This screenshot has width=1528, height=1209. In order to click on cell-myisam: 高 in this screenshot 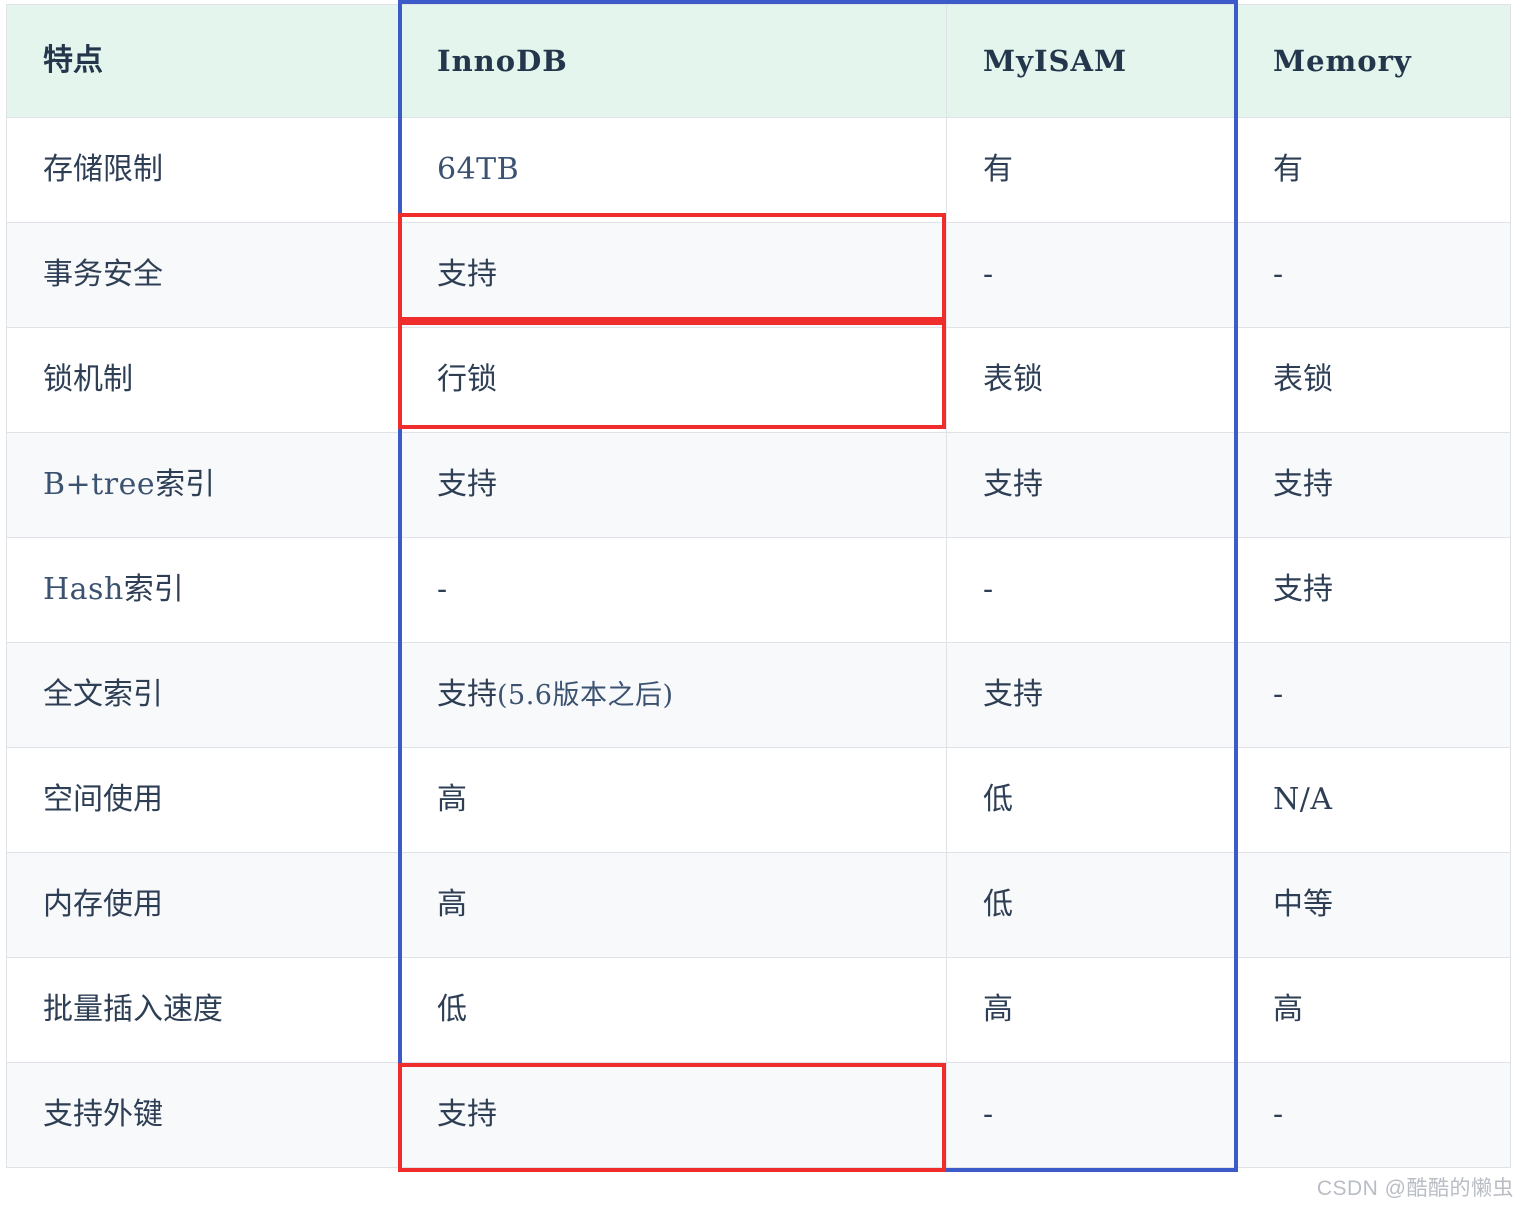, I will do `click(1091, 1010)`.